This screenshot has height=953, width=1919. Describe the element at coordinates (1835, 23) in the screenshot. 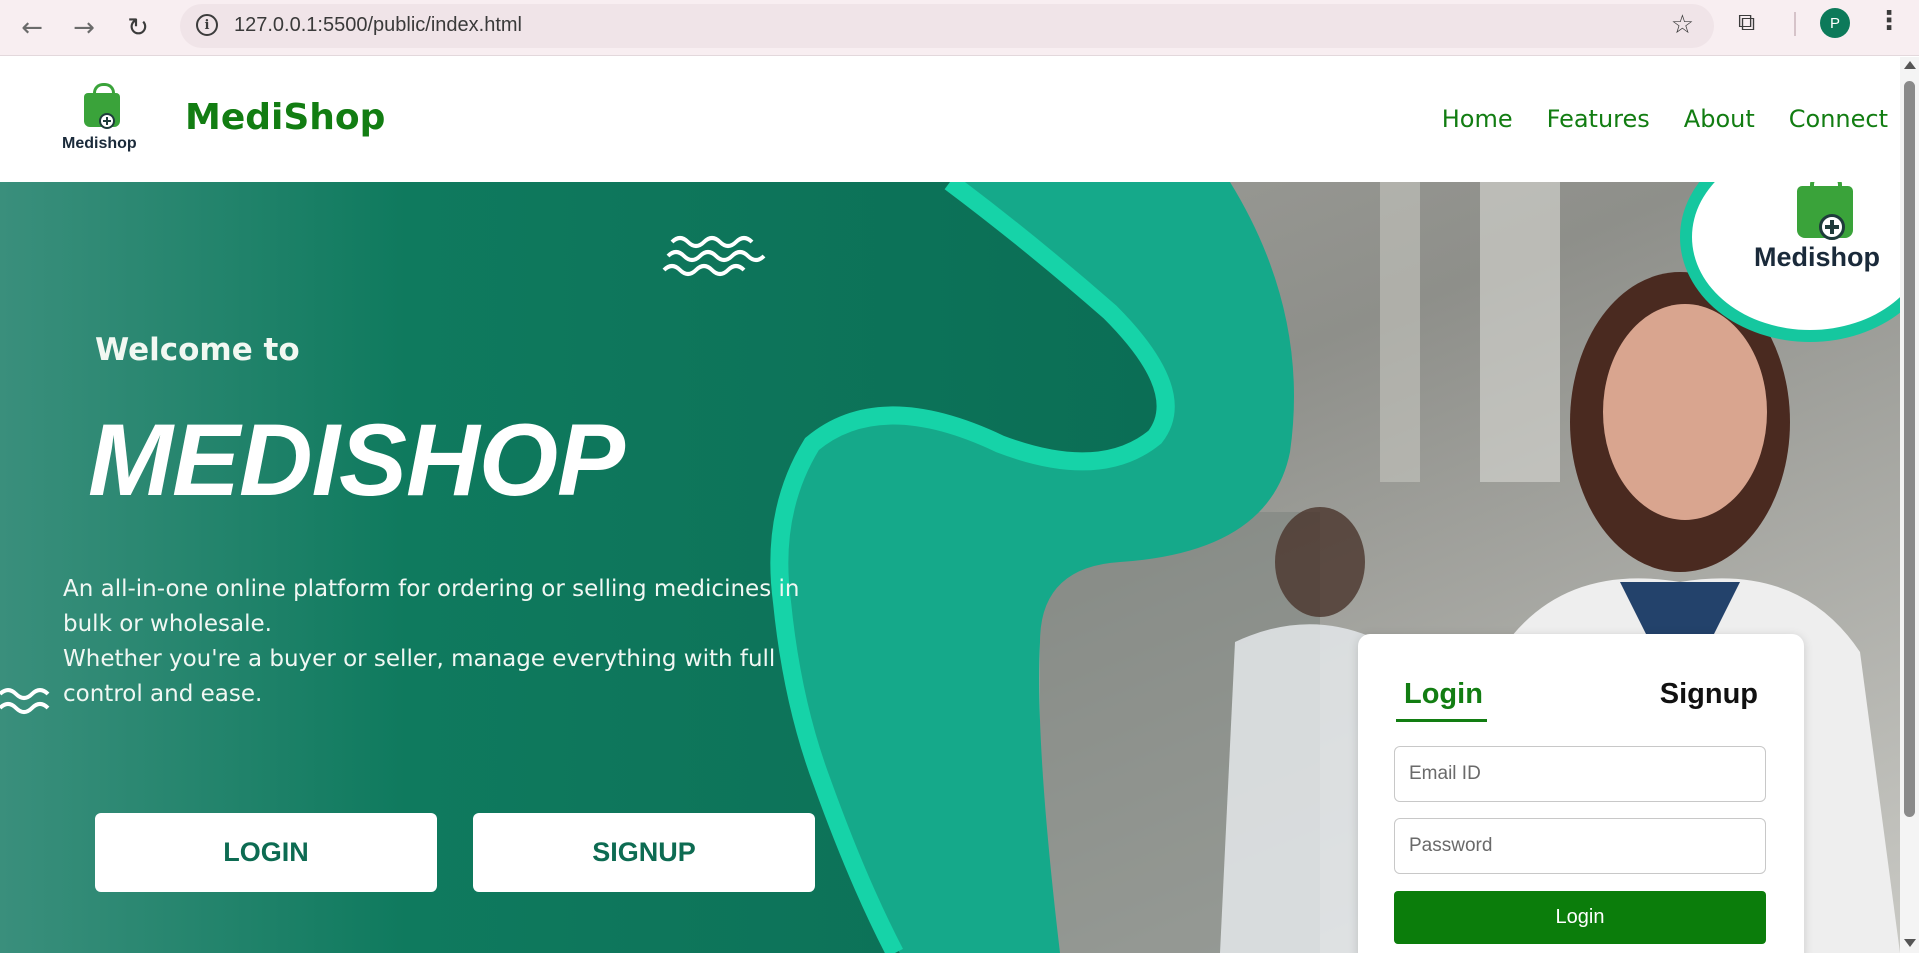

I see `profile-avatar: P` at that location.